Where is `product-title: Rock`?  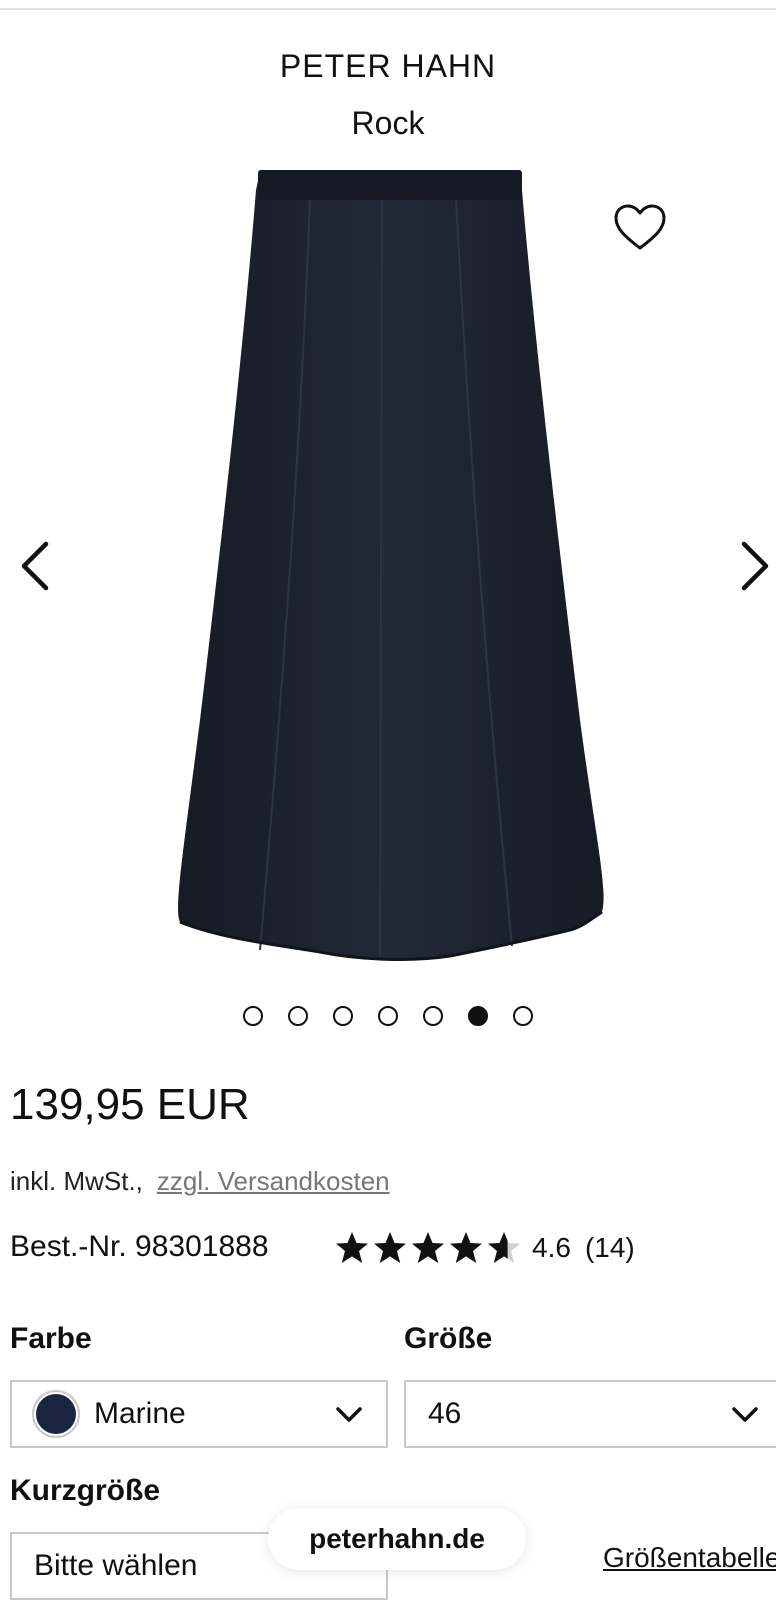 product-title: Rock is located at coordinates (388, 123).